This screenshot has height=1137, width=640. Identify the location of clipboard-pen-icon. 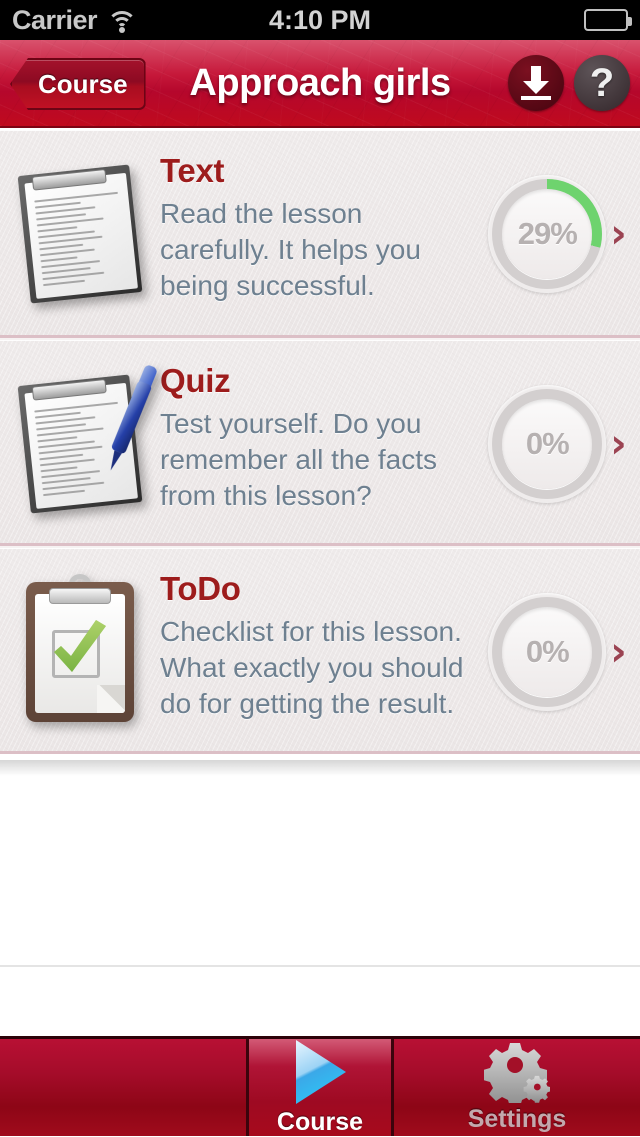
(88, 438).